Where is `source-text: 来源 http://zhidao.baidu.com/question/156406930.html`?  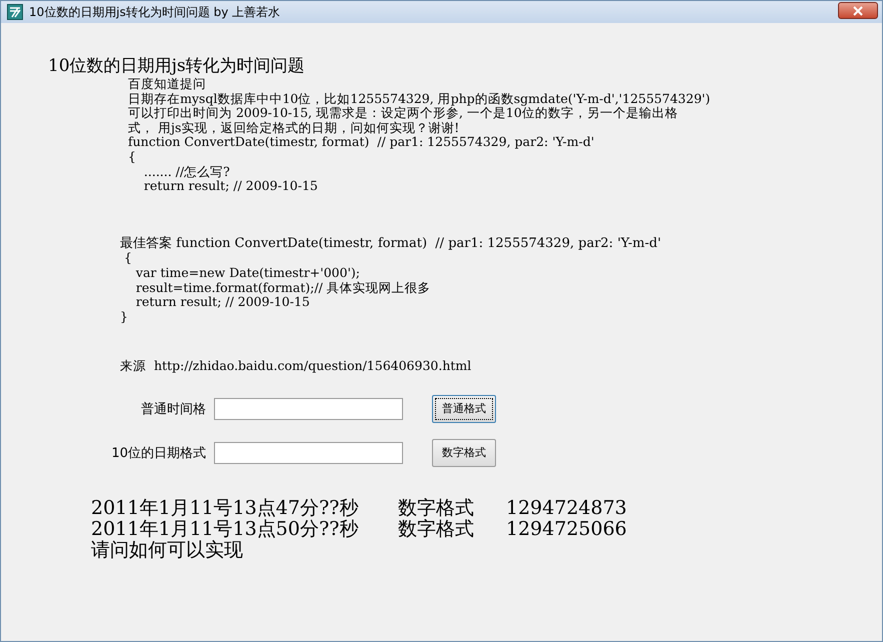
source-text: 来源 http://zhidao.baidu.com/question/156406930.html is located at coordinates (296, 366).